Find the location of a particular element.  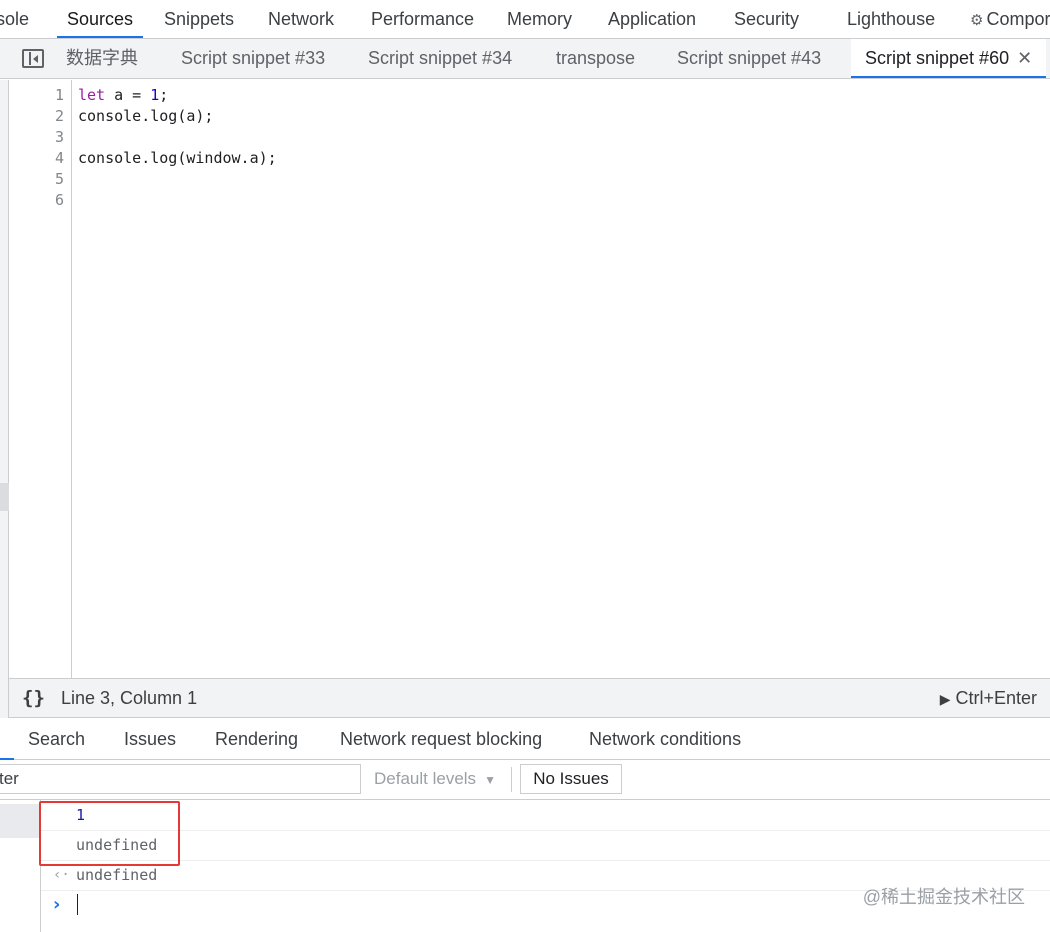

file-tab-snippet-43: Script snippet #43 is located at coordinates (749, 58).